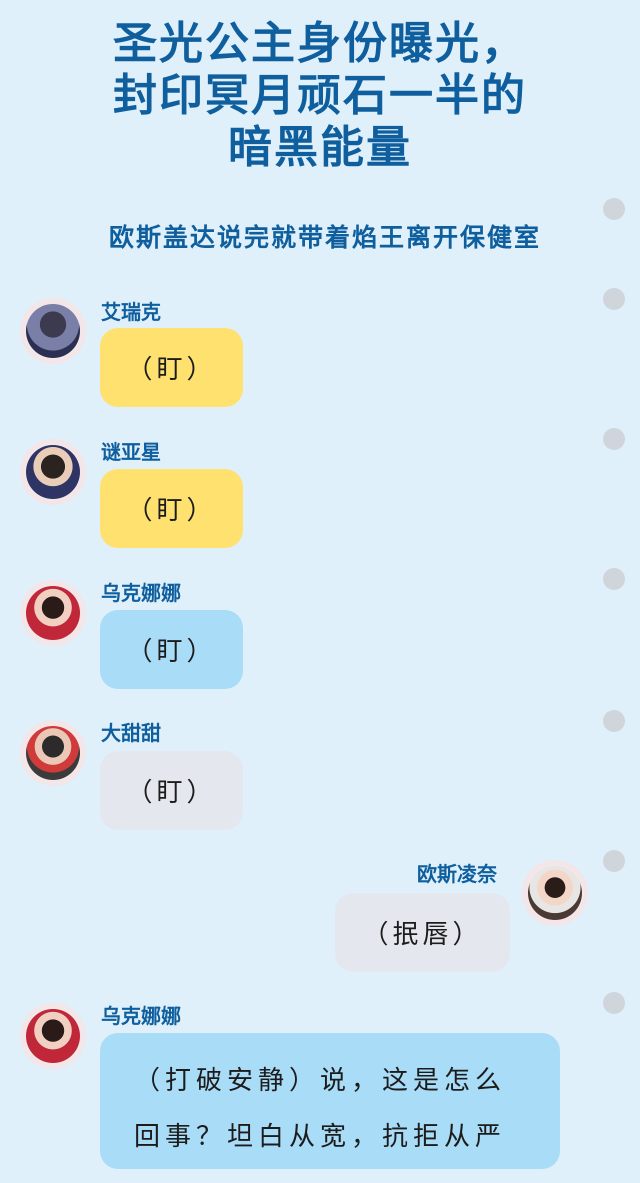 This screenshot has width=640, height=1183. Describe the element at coordinates (324, 237) in the screenshot. I see `narration-text: 欧斯盖达说完就带着焰王离开保健室` at that location.